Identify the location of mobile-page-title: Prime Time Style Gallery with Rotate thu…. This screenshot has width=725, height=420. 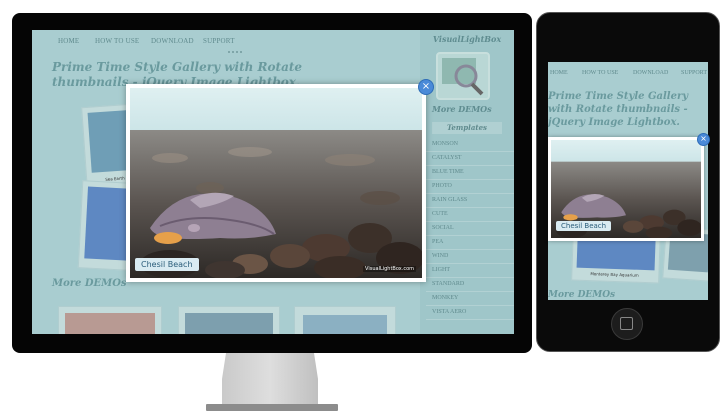
(618, 109).